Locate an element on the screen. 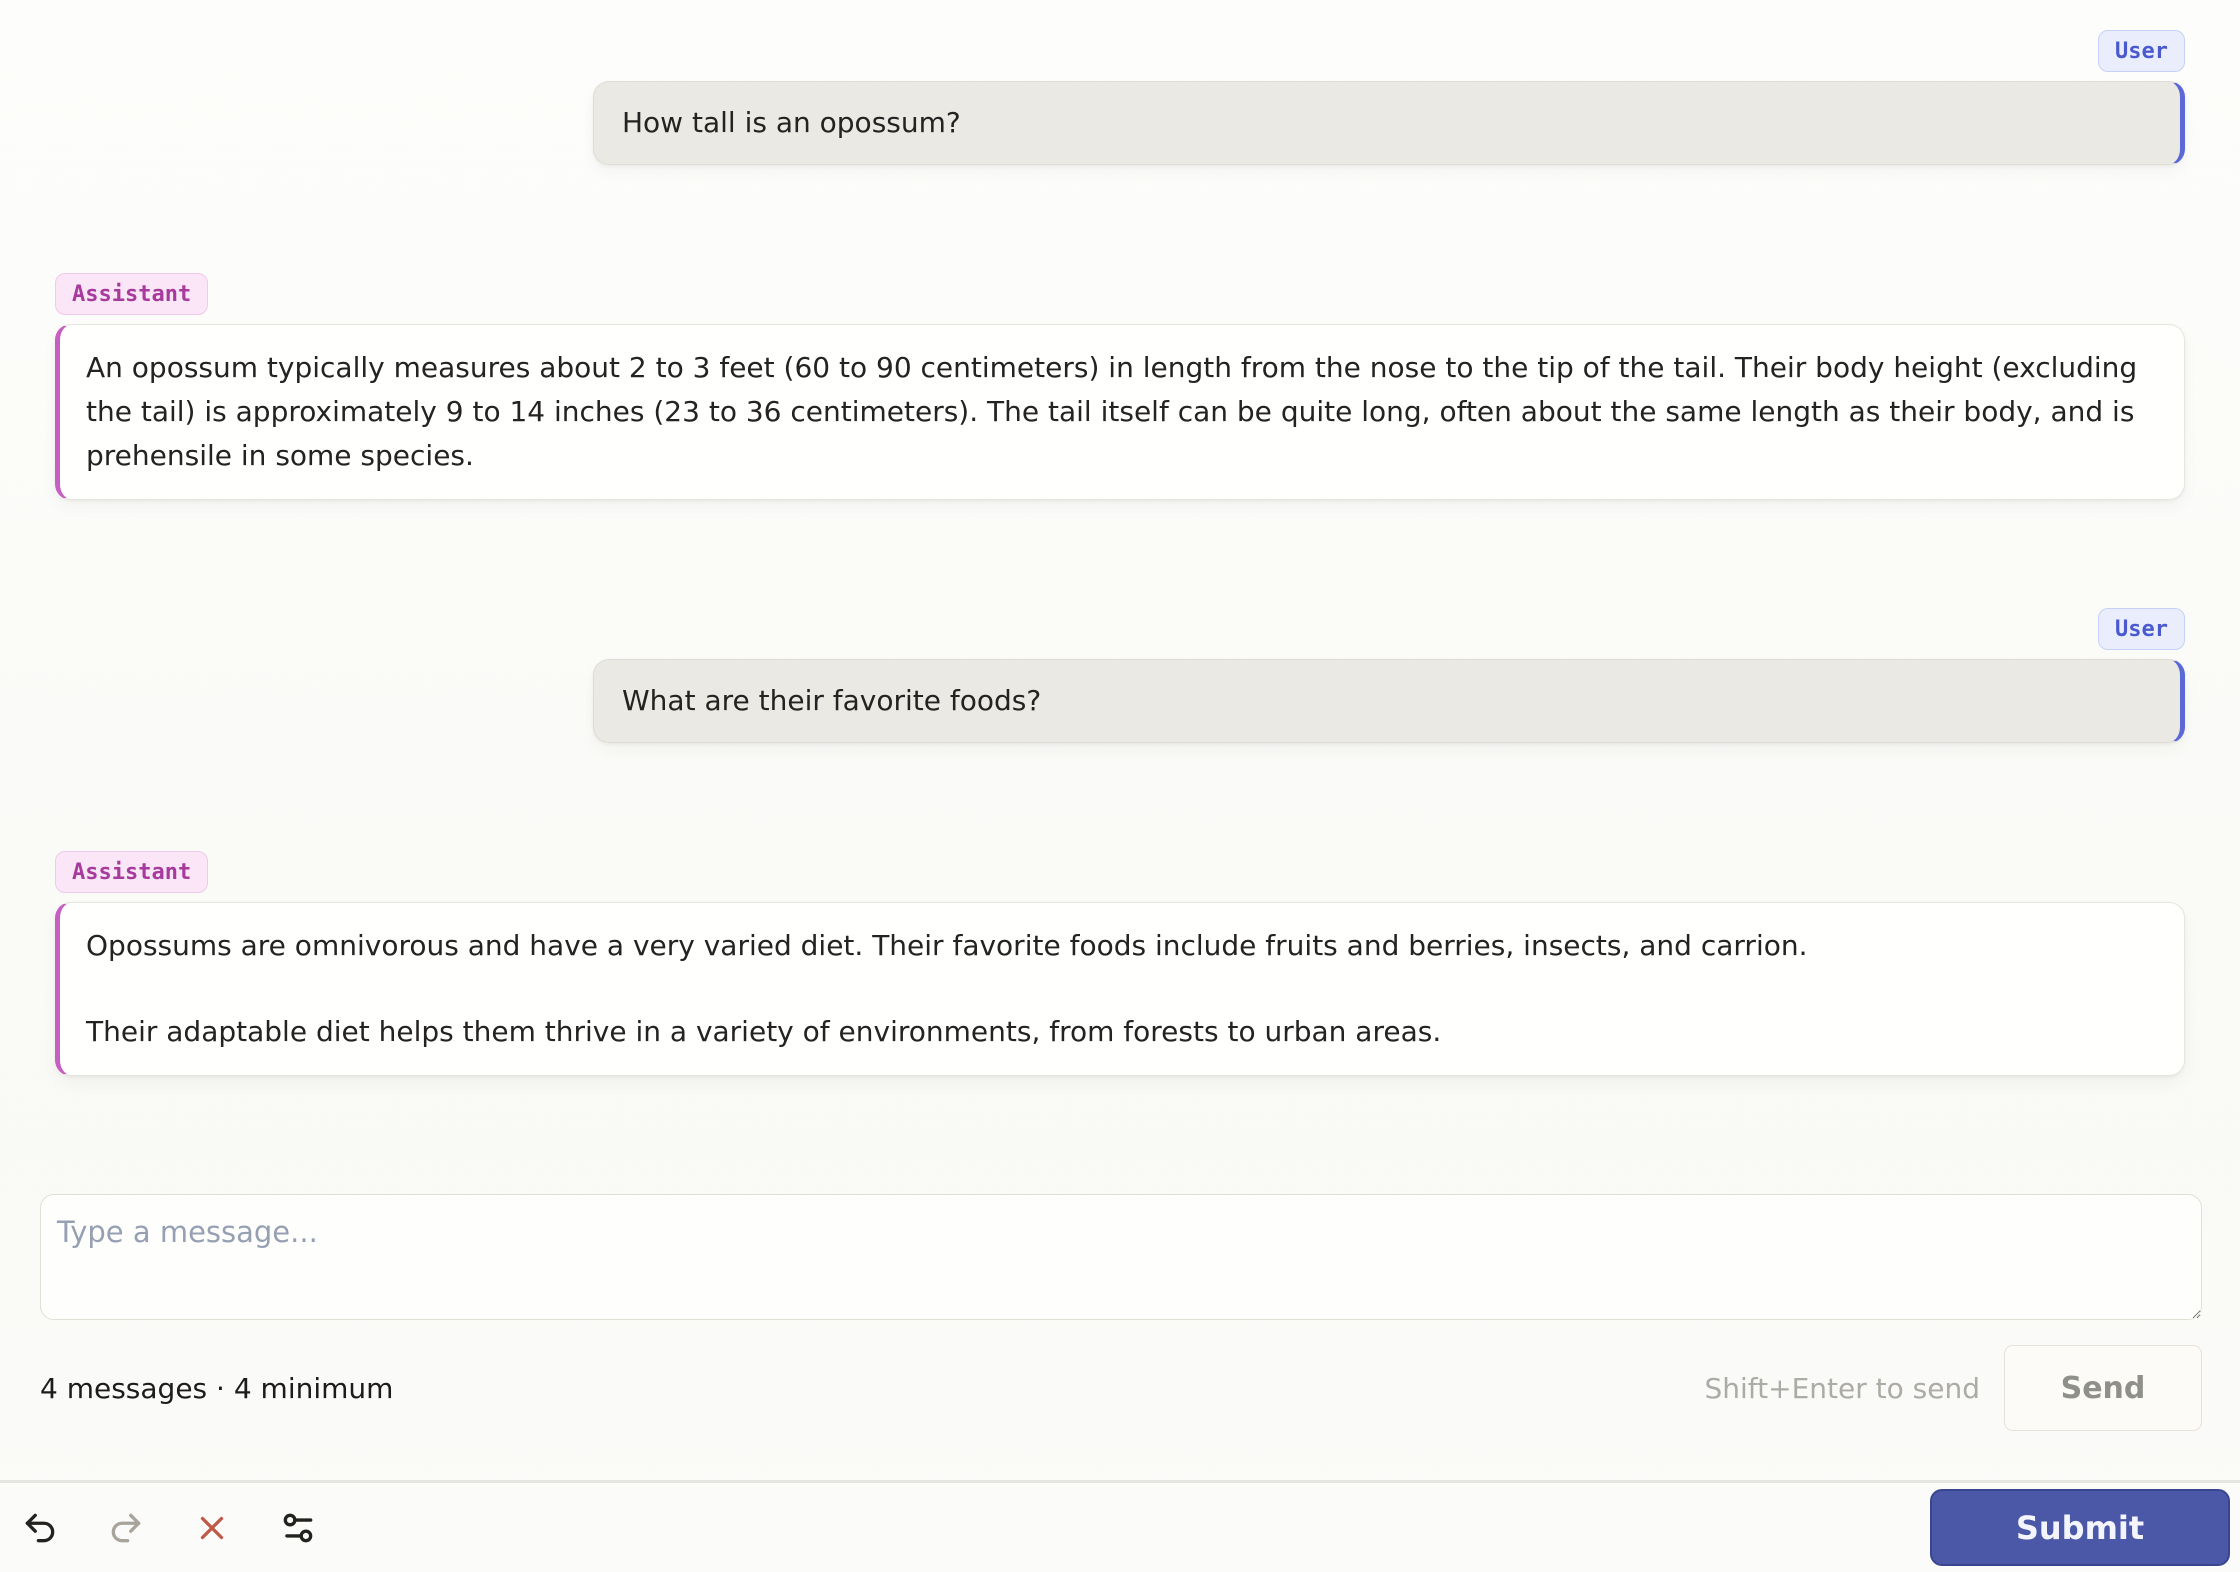 This screenshot has width=2240, height=1572. message-user-2: User What are their favorite foods? is located at coordinates (1120, 675).